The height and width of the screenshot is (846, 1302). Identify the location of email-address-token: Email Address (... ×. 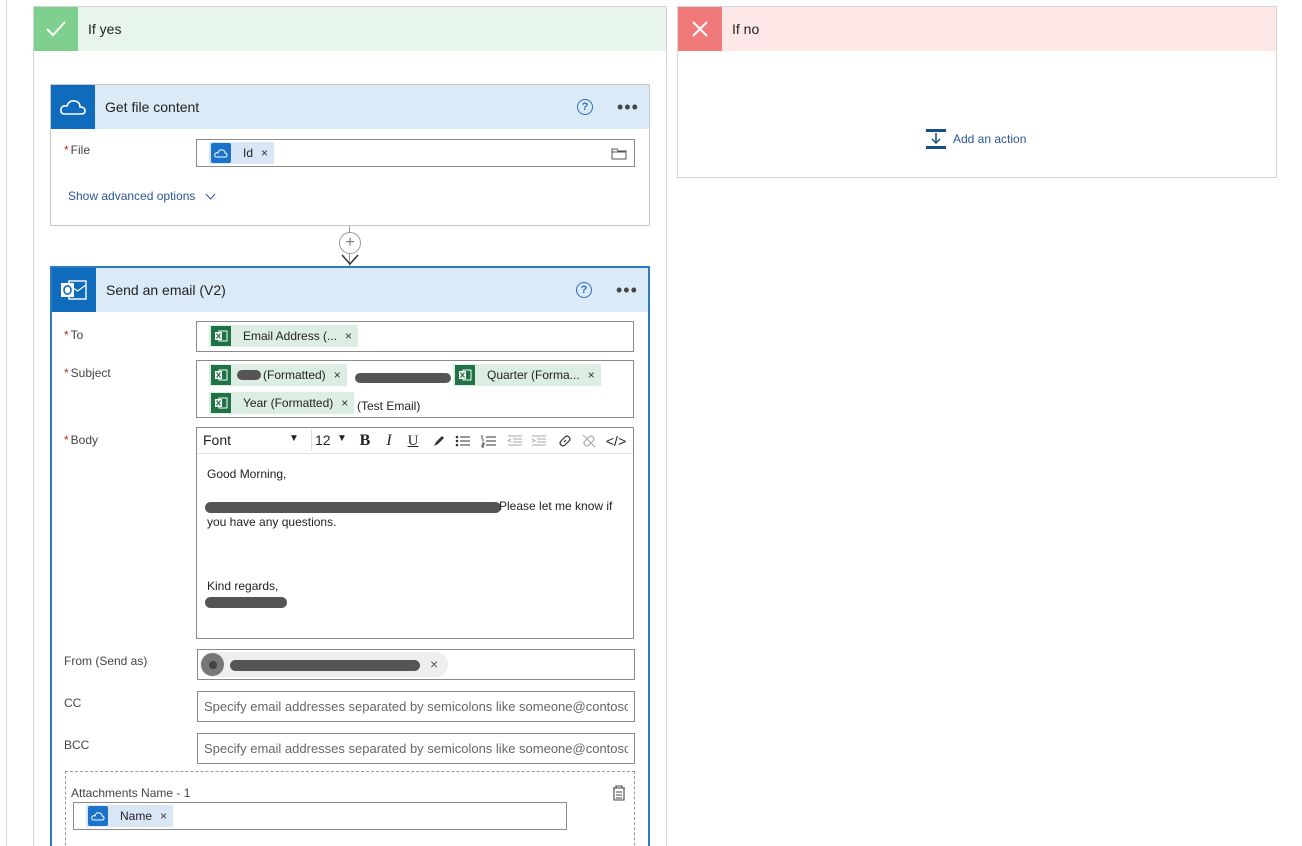
(284, 336).